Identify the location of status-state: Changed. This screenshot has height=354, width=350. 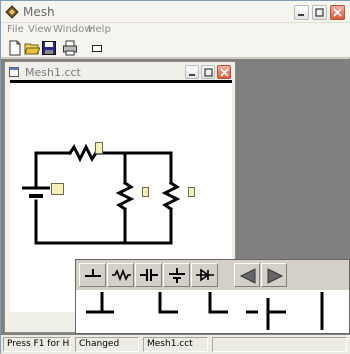
(107, 344).